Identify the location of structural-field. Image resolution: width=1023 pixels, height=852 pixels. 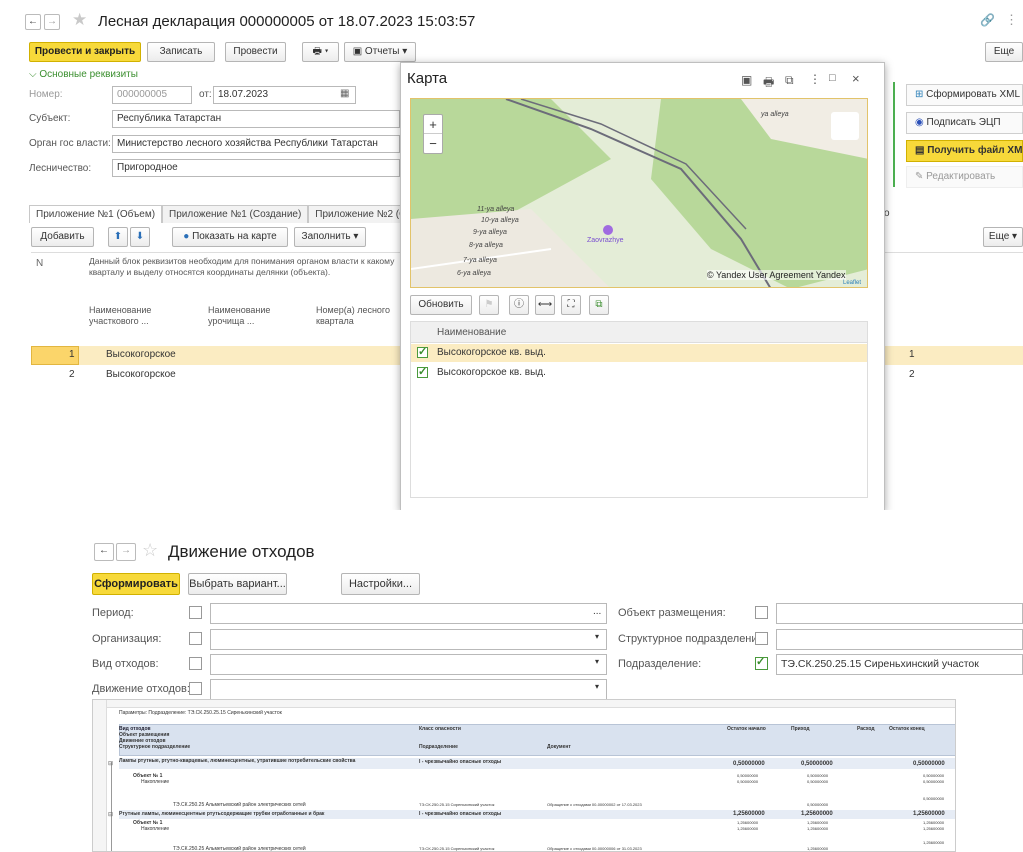
(899, 639).